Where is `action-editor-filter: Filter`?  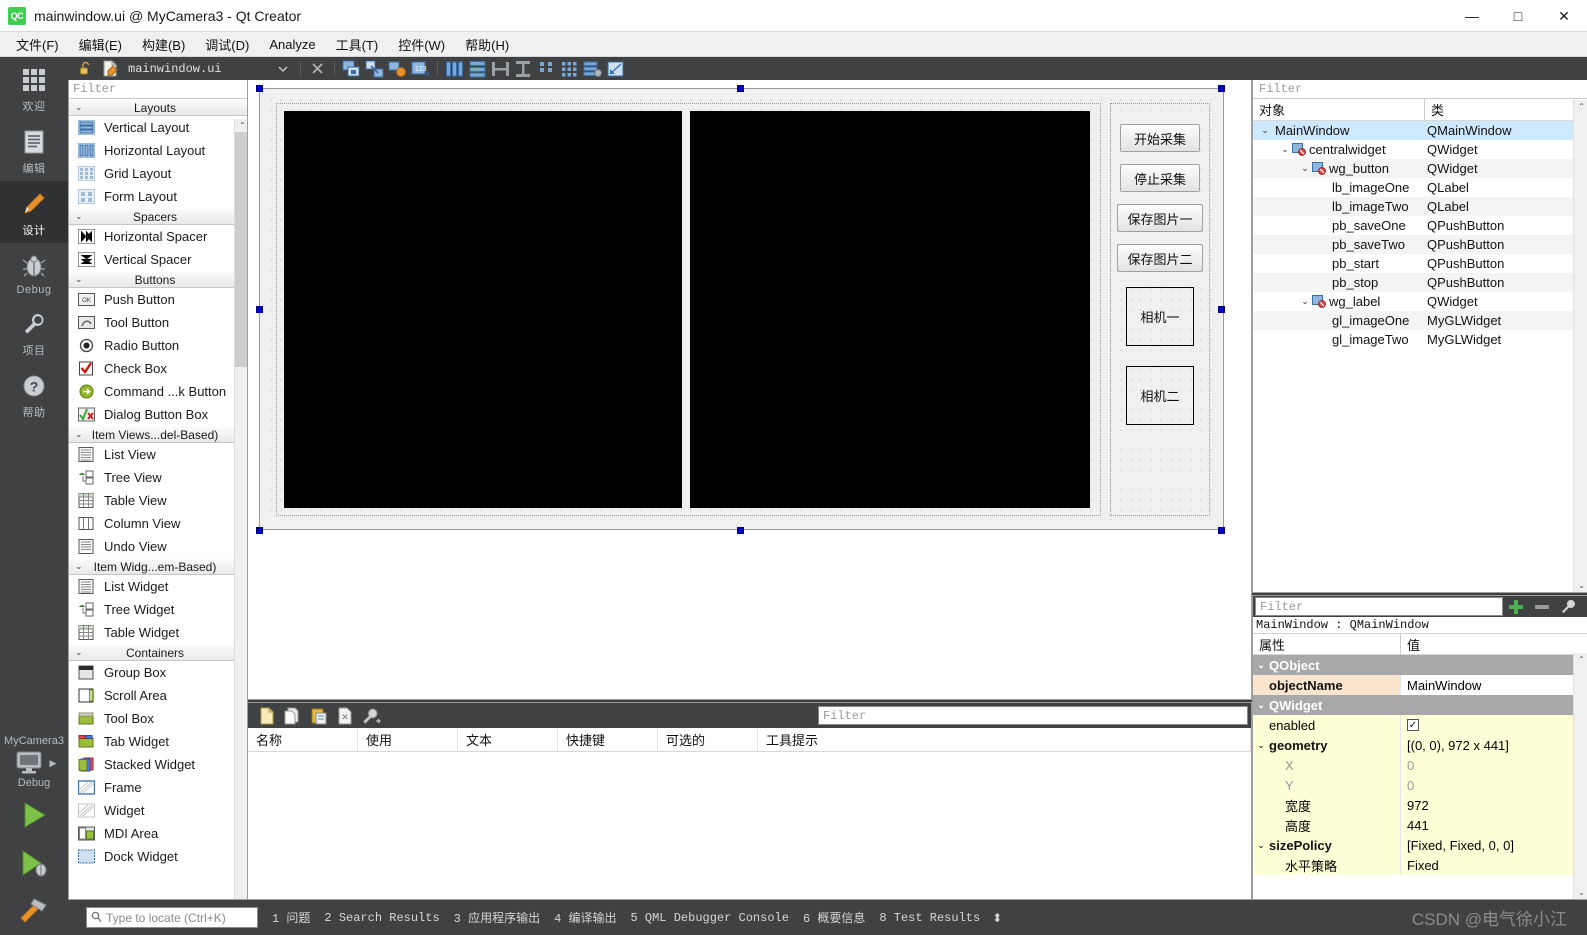 action-editor-filter: Filter is located at coordinates (1033, 715).